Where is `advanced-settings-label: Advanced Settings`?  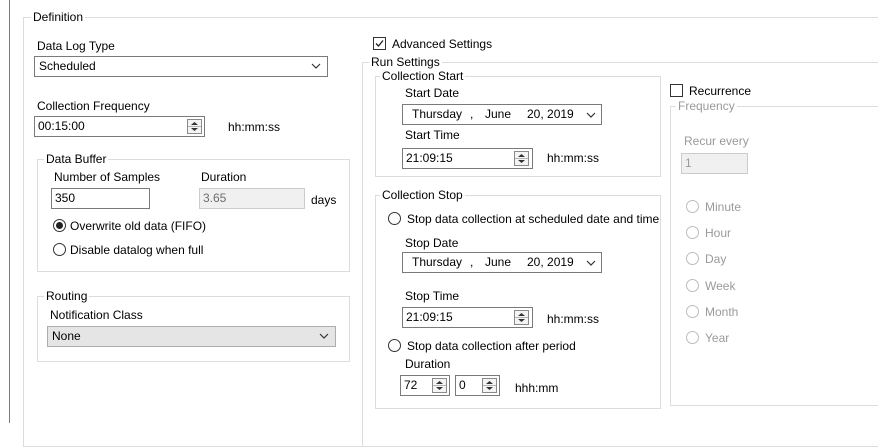 advanced-settings-label: Advanced Settings is located at coordinates (442, 44).